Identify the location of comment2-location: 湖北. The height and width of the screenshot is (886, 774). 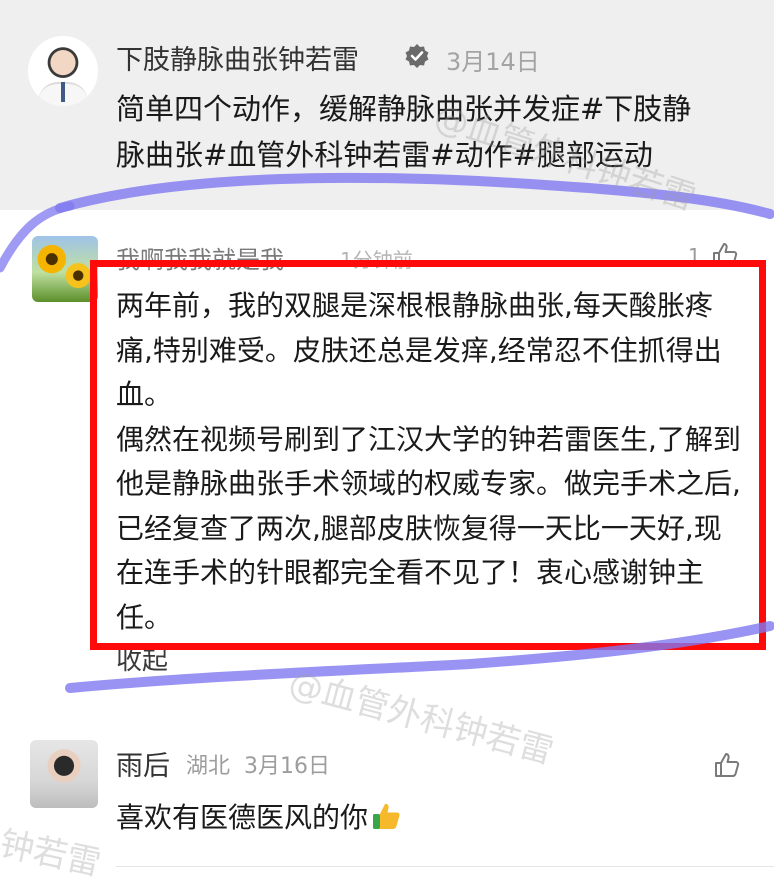
(208, 766).